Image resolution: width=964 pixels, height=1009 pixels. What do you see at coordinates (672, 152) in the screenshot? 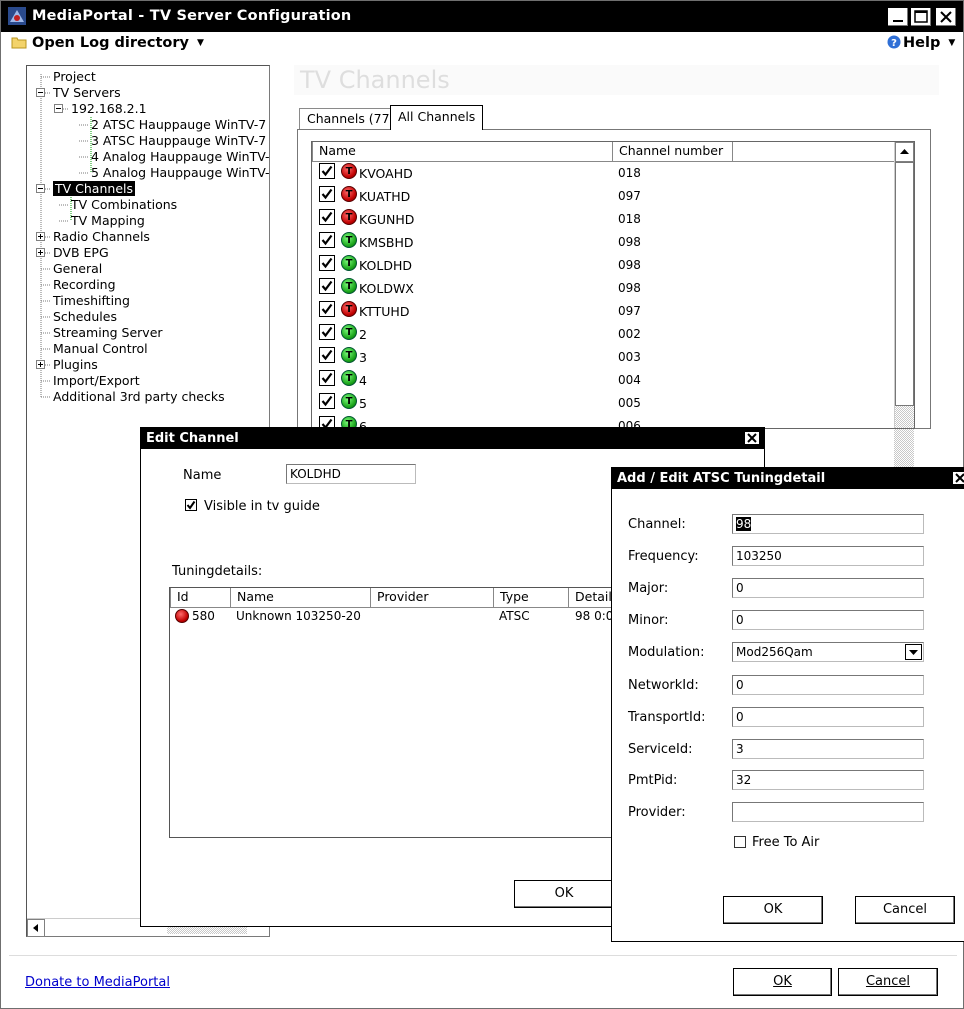
I see `column-header-channel-number: Channel number` at bounding box center [672, 152].